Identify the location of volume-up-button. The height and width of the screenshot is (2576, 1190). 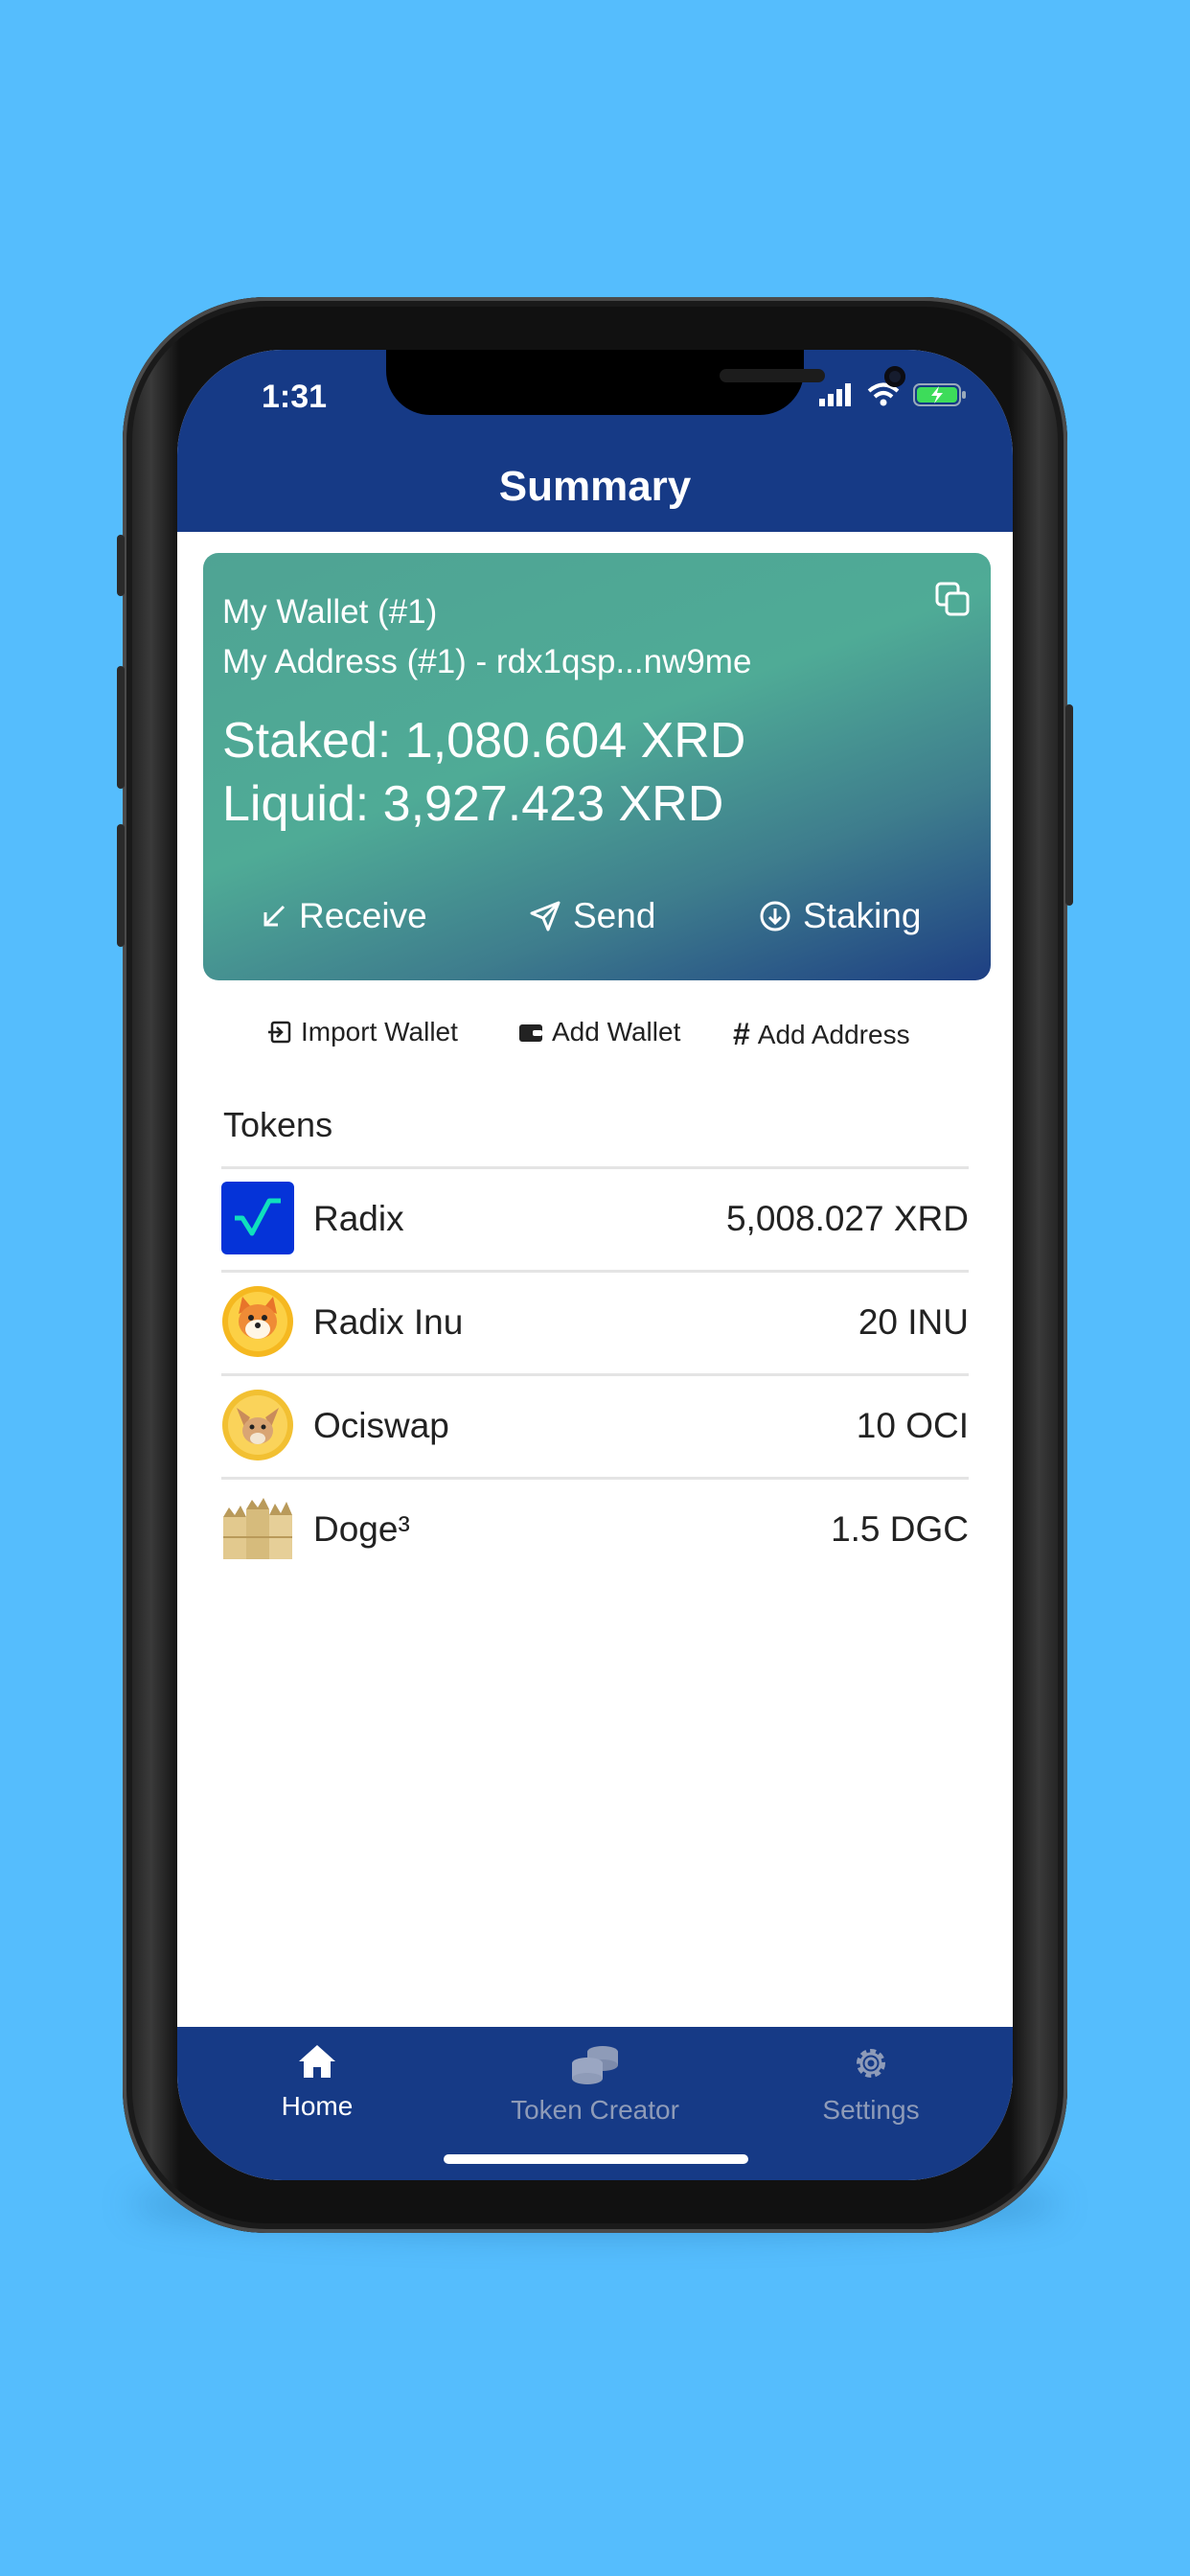
(121, 727).